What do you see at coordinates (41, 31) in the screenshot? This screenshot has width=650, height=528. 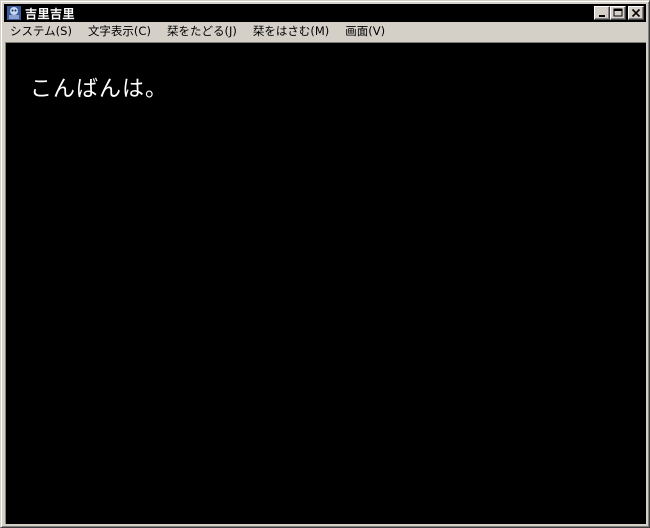 I see `menu-system: システム(S)` at bounding box center [41, 31].